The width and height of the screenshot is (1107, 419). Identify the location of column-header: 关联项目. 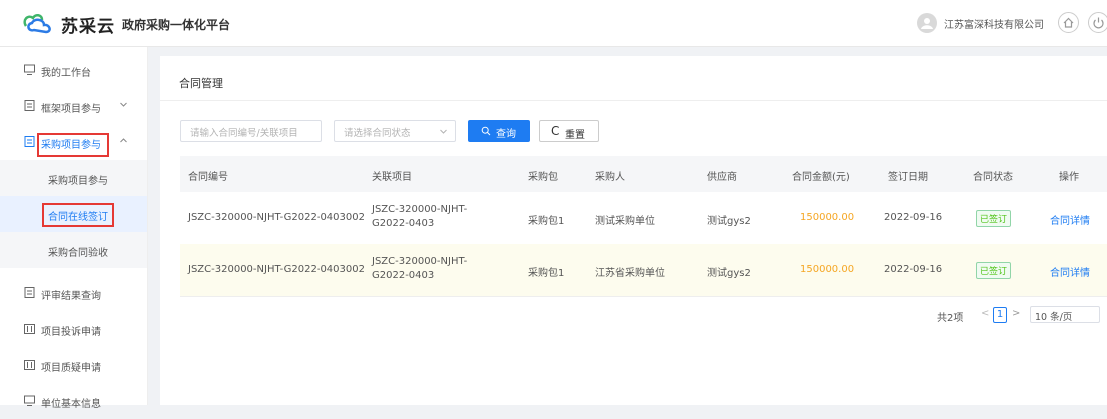
(392, 177).